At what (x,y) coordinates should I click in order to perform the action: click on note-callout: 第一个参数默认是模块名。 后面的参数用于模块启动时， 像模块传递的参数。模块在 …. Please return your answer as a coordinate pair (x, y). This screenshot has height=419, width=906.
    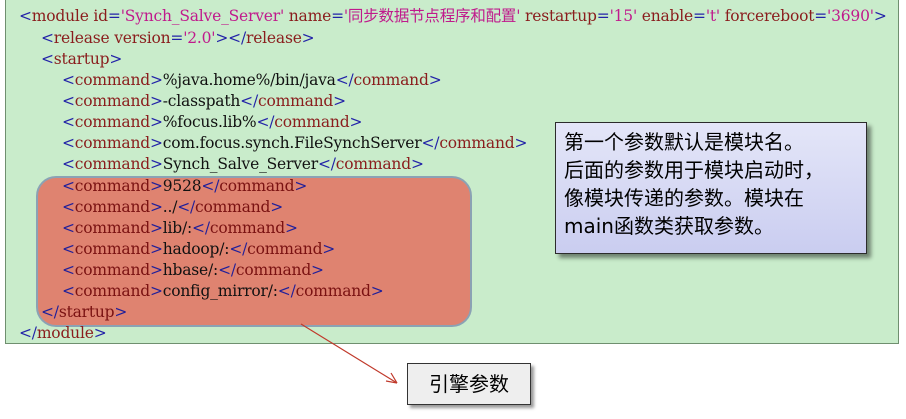
    Looking at the image, I should click on (711, 188).